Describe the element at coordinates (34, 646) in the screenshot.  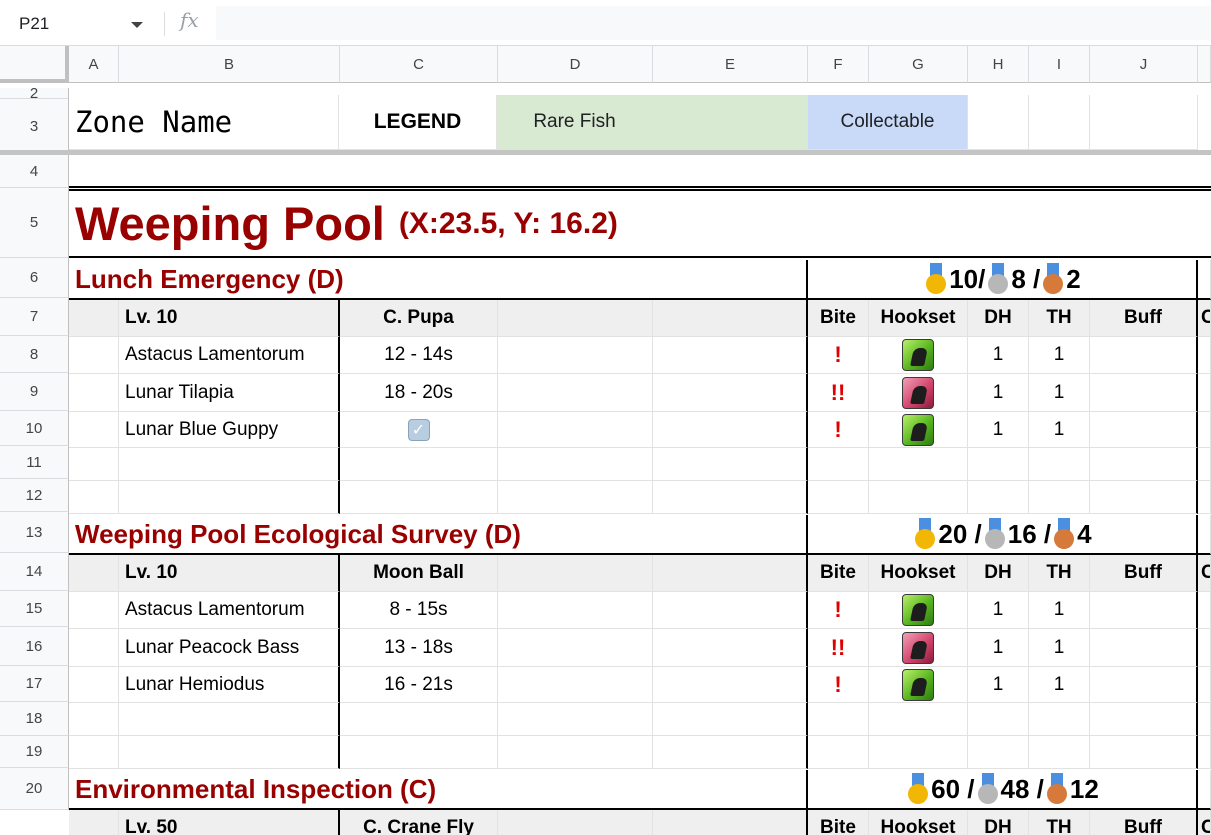
I see `row-header-16: 16` at that location.